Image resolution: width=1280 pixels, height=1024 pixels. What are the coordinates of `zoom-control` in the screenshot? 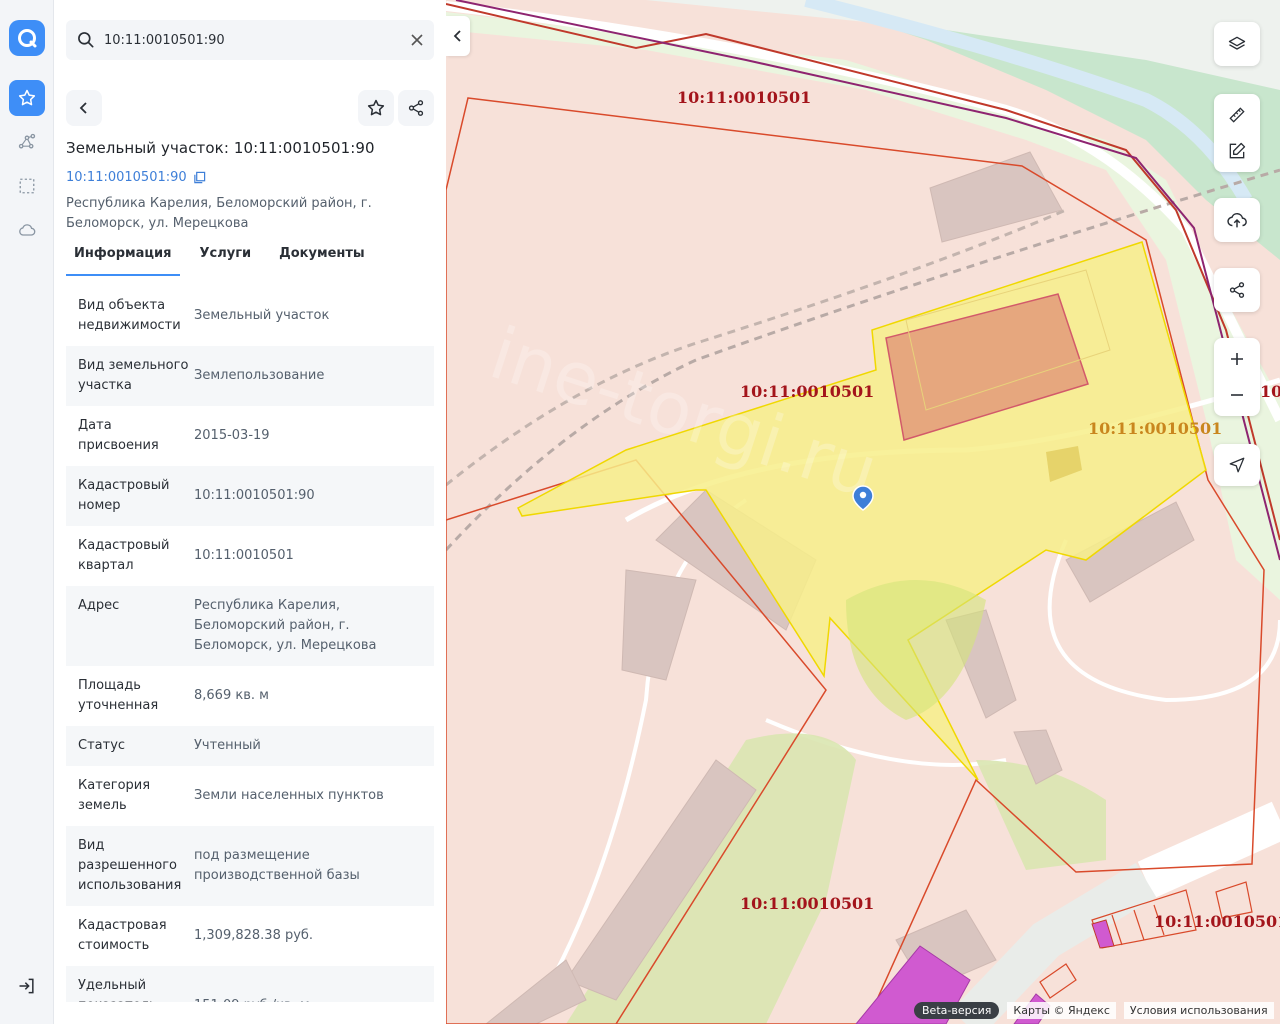 It's located at (1237, 377).